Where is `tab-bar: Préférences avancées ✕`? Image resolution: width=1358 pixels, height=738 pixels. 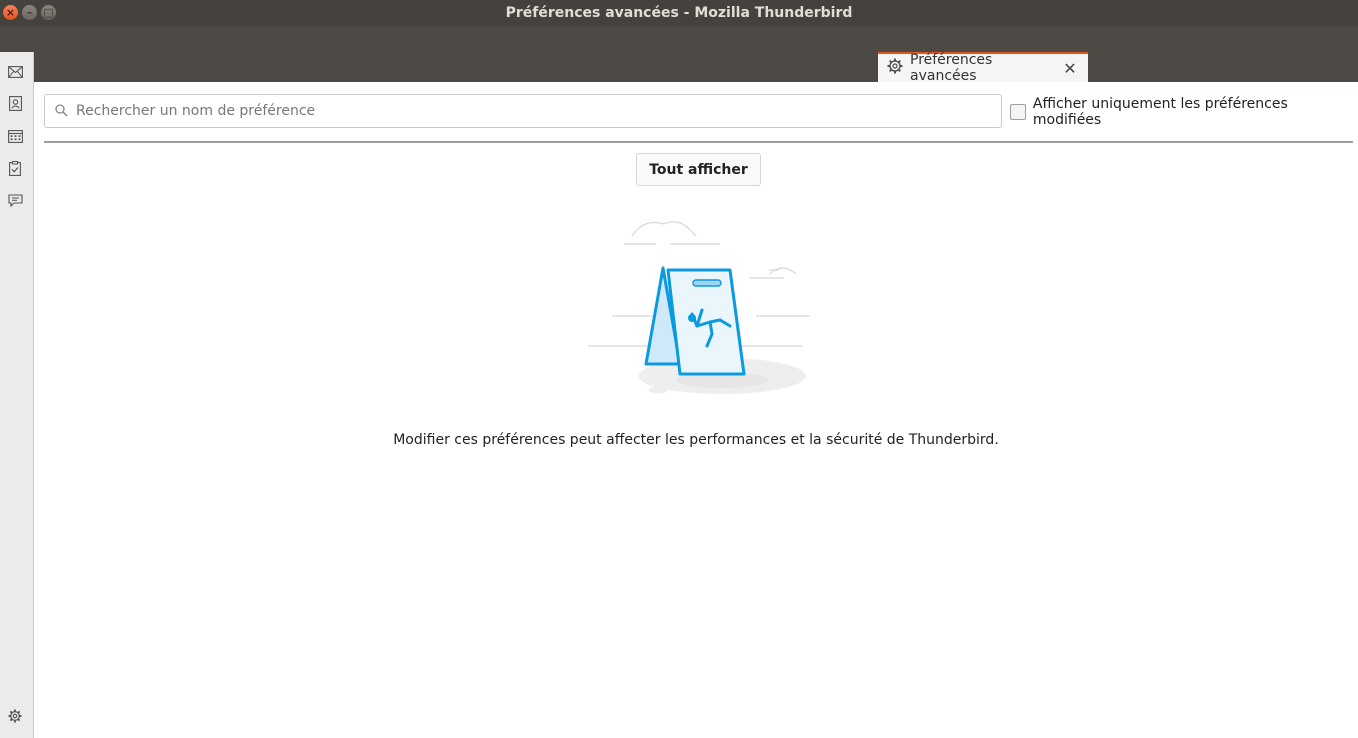 tab-bar: Préférences avancées ✕ is located at coordinates (679, 55).